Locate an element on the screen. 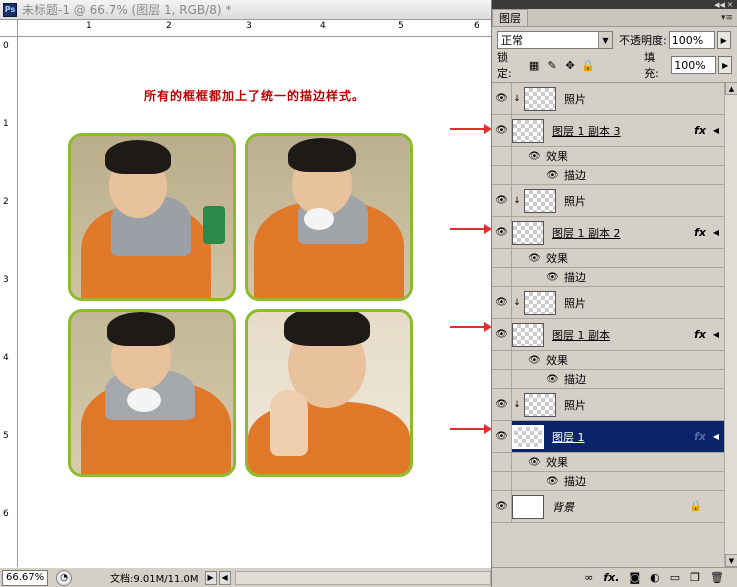  new-layer-icon: ❐ is located at coordinates (695, 577).